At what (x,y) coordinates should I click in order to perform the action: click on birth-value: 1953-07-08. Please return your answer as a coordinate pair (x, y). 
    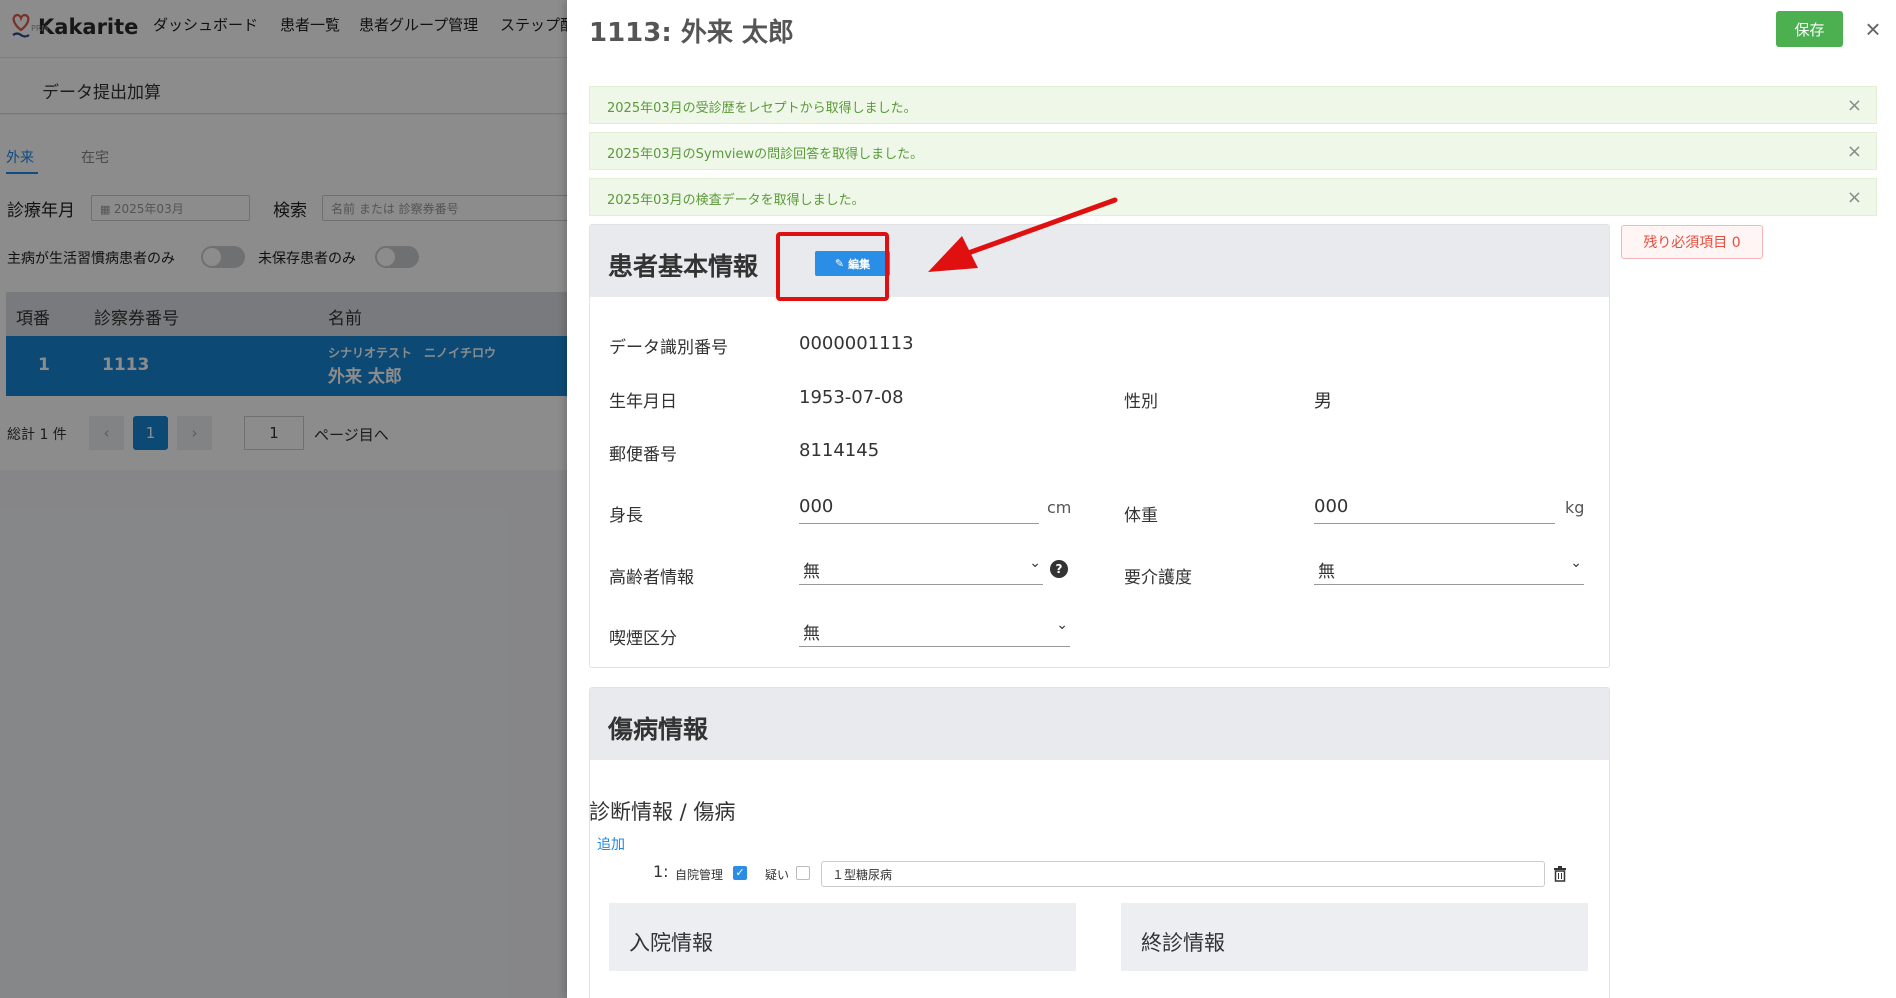
    Looking at the image, I should click on (851, 397).